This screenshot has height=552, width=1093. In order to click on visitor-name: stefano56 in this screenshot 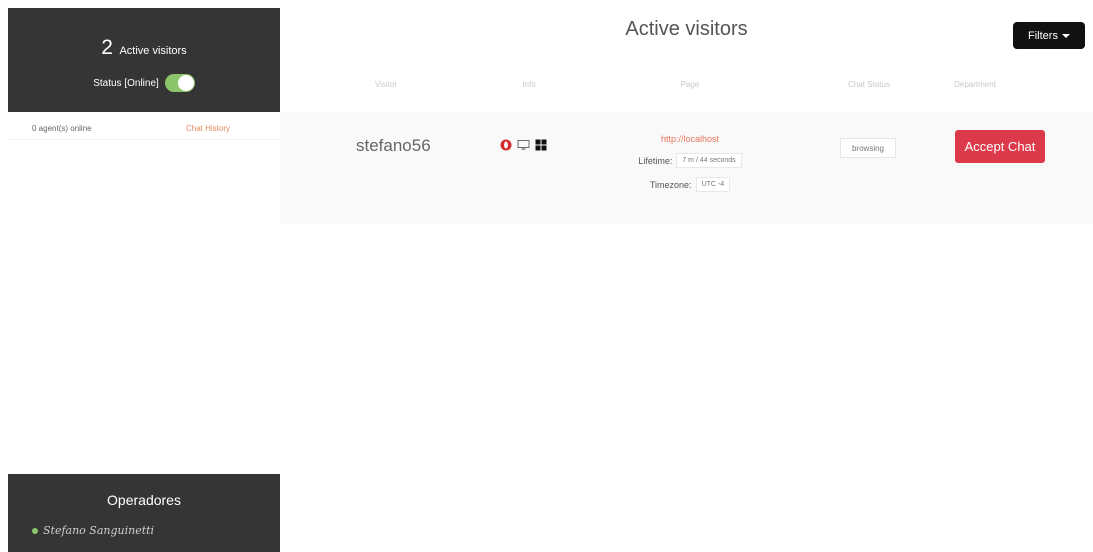, I will do `click(393, 145)`.